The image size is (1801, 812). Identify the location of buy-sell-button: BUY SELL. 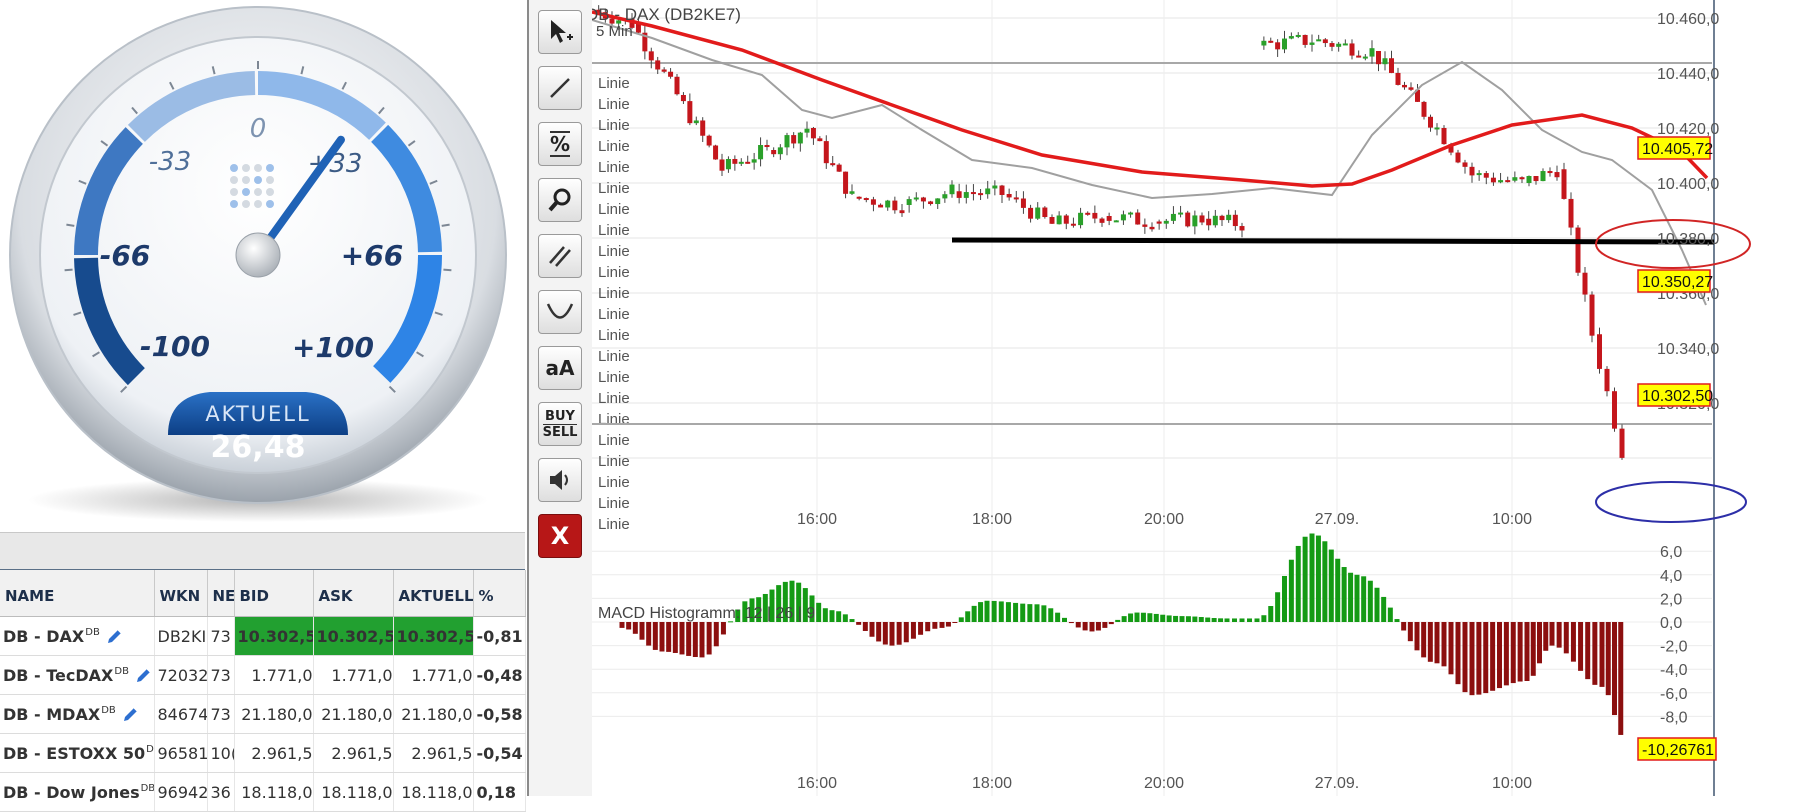
(560, 424).